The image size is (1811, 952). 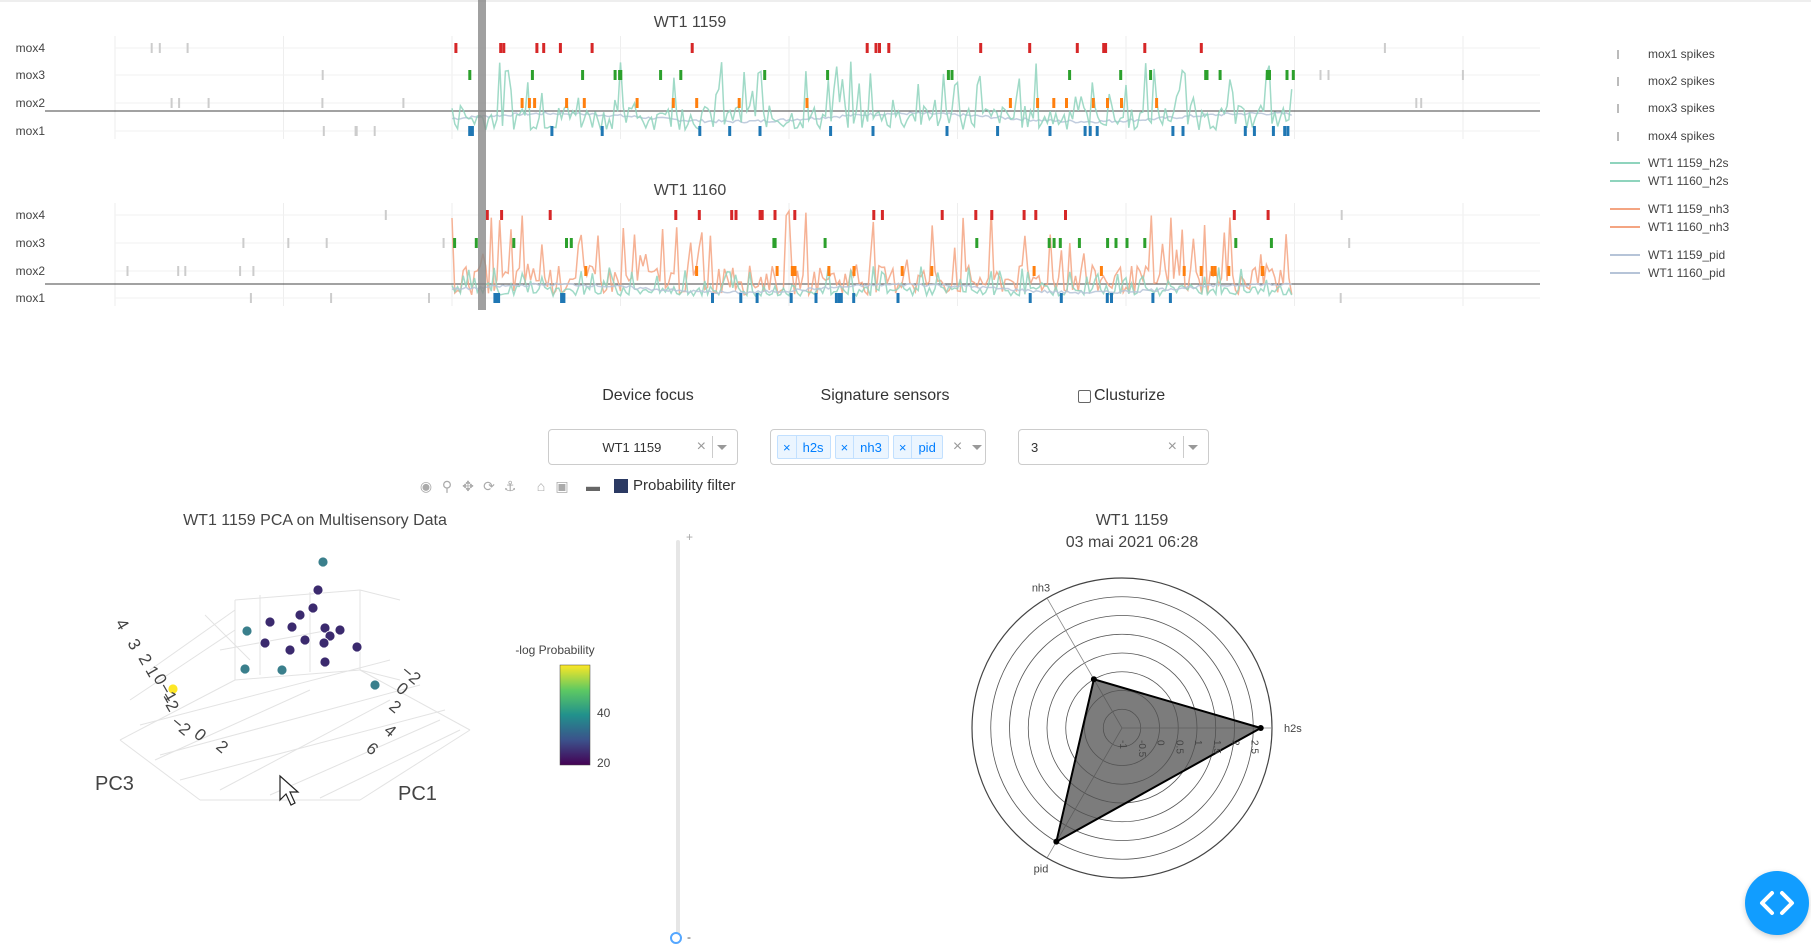 What do you see at coordinates (1666, 54) in the screenshot?
I see `legend-item: mox1 spikes` at bounding box center [1666, 54].